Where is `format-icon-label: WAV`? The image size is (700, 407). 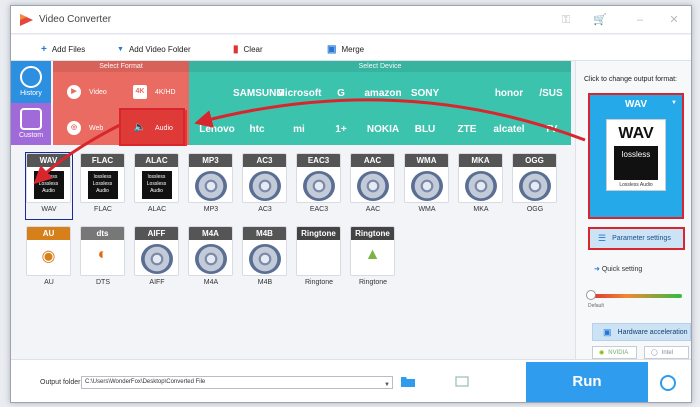 format-icon-label: WAV is located at coordinates (48, 160).